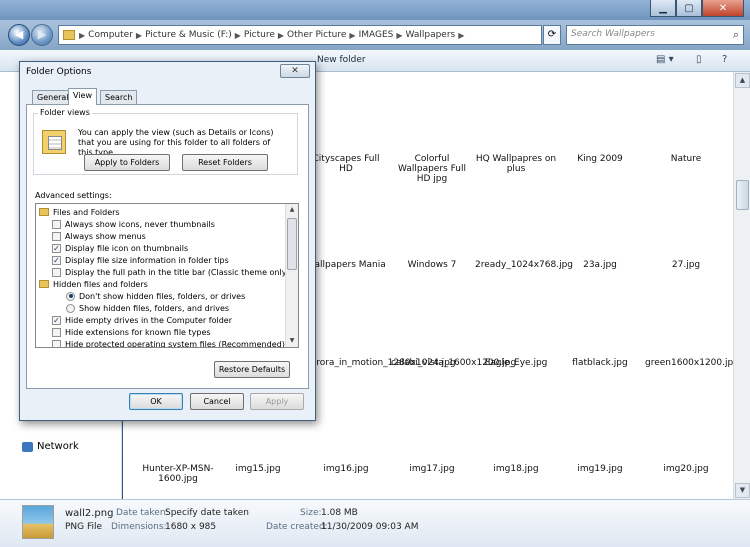  I want to click on file-item-label: Cityscapes Full HD, so click(346, 164).